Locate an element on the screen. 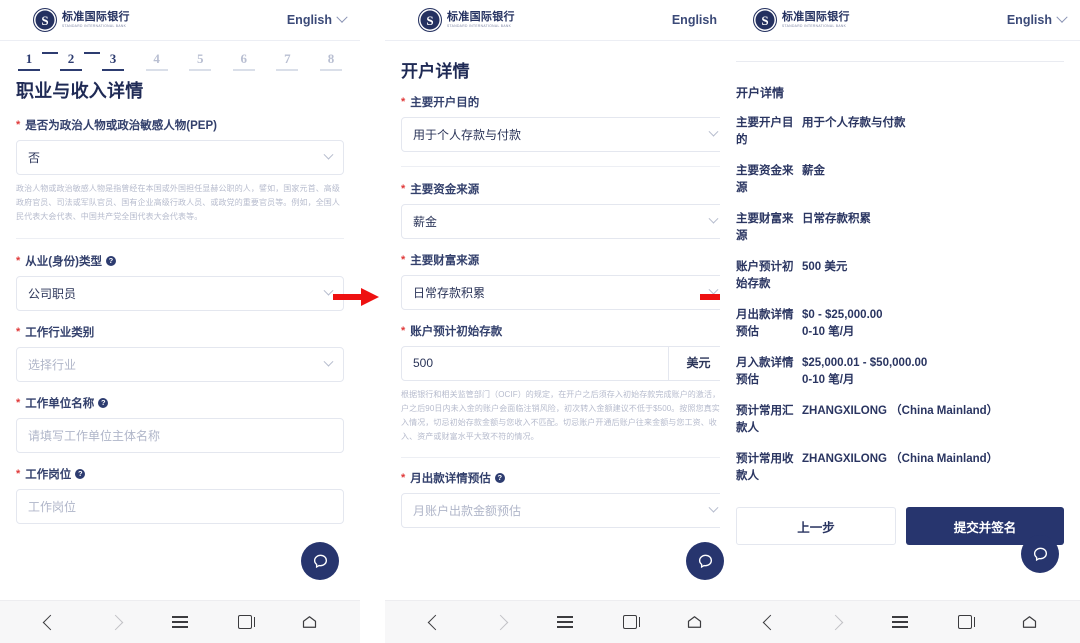 This screenshot has height=643, width=1080. position-input: 工作岗位 is located at coordinates (180, 506).